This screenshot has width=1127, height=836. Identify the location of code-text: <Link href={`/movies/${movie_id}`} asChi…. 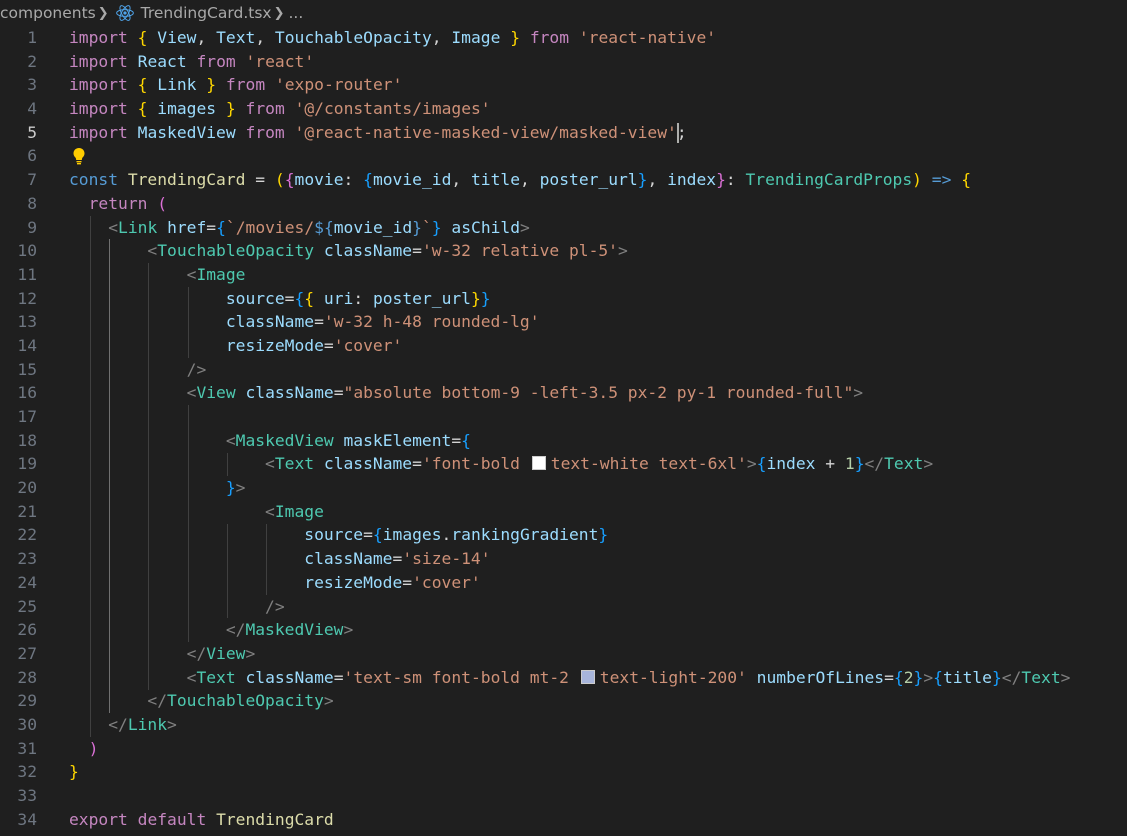
(319, 227).